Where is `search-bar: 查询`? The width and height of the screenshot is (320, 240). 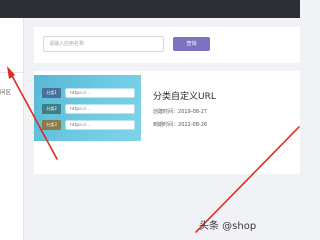
search-bar: 查询 is located at coordinates (167, 45).